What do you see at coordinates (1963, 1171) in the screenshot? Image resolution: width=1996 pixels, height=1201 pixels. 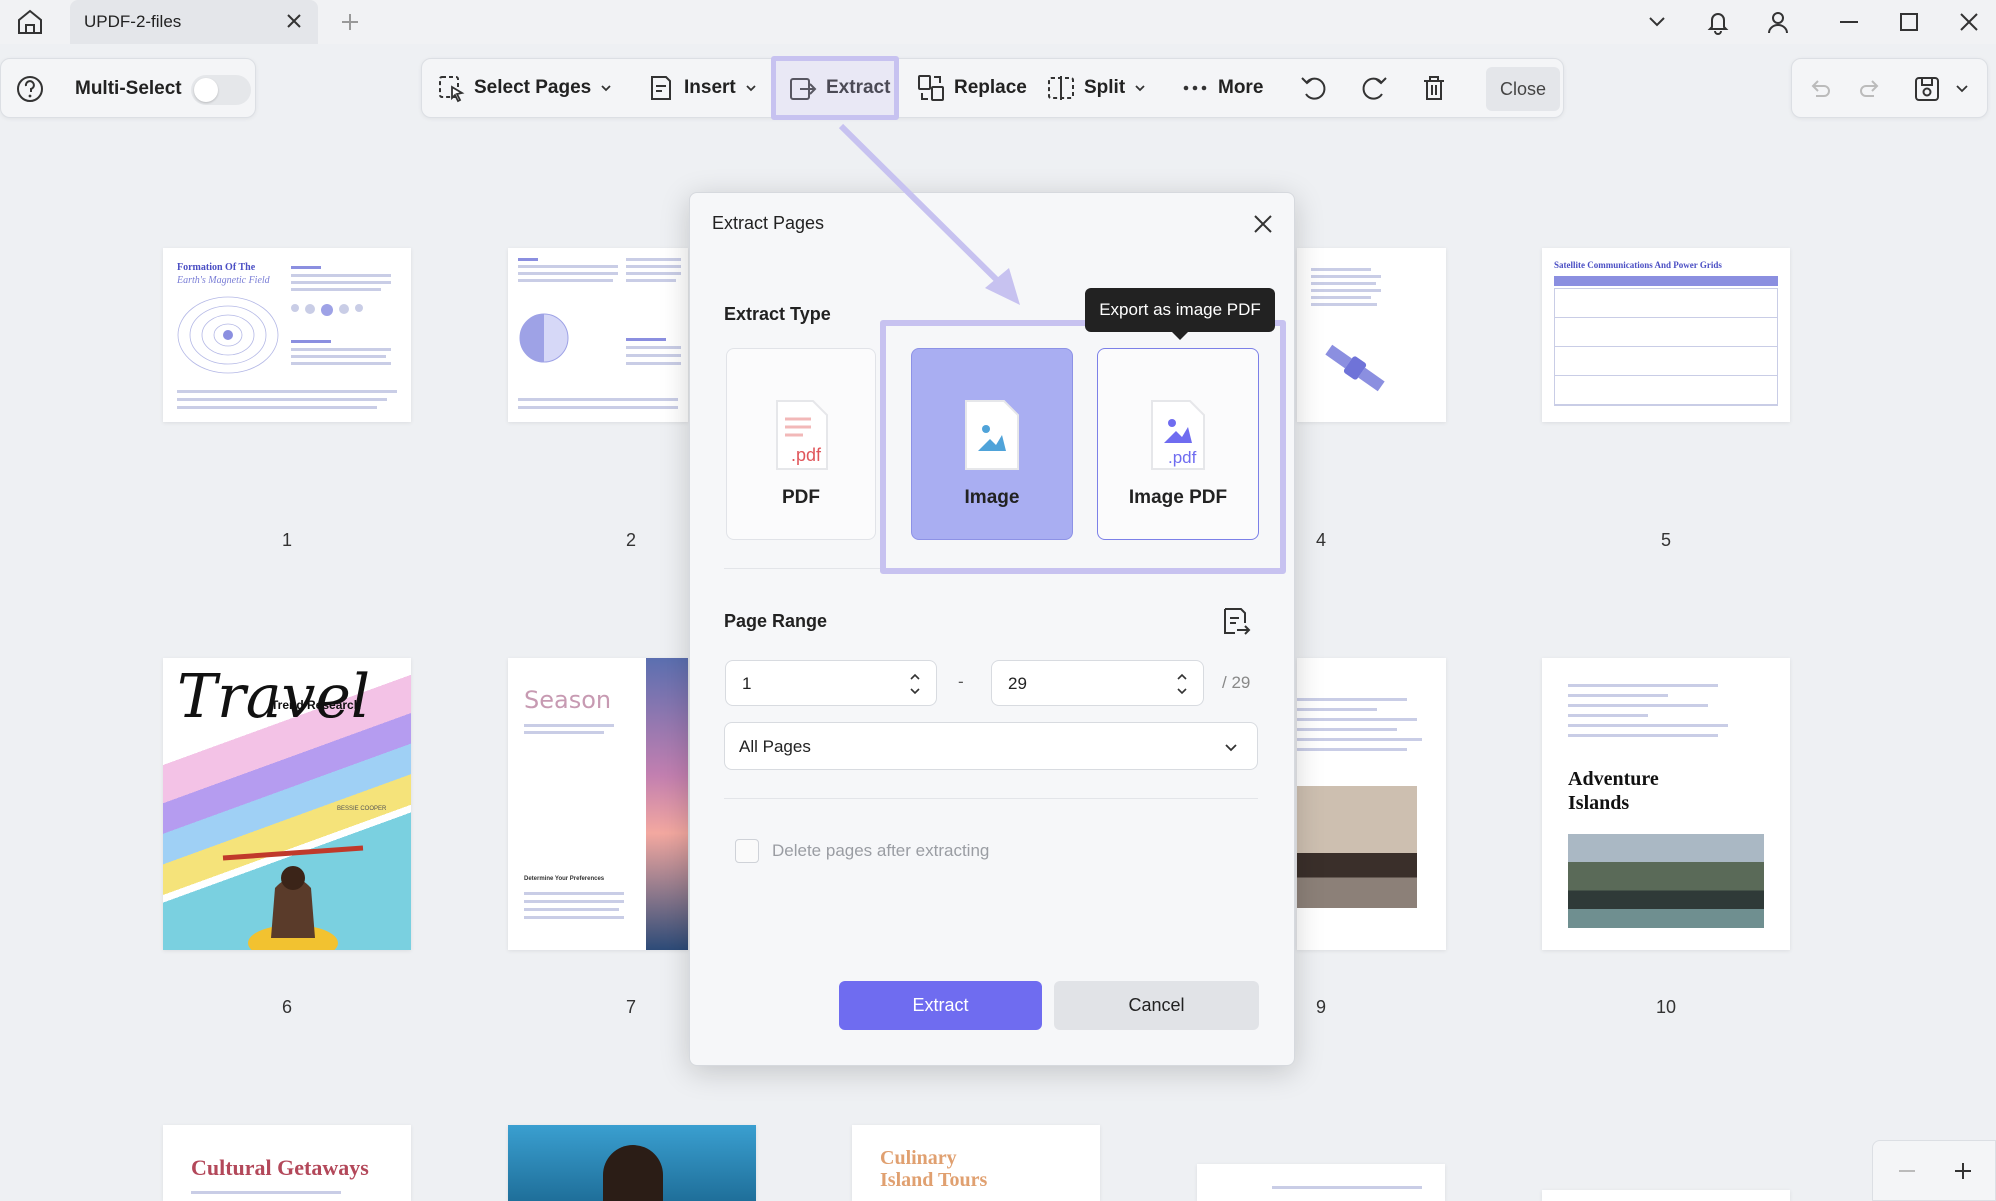 I see `zoom-in-icon` at bounding box center [1963, 1171].